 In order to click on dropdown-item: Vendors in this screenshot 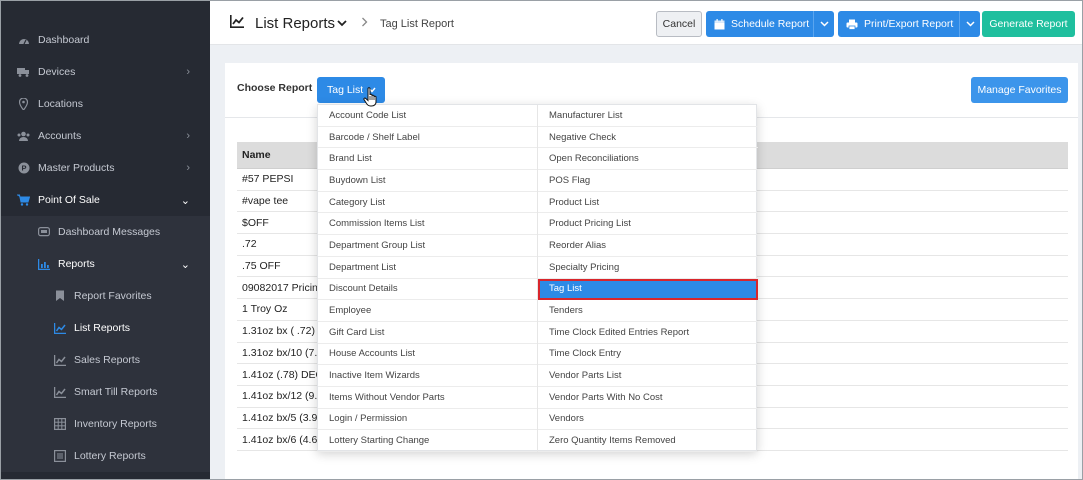, I will do `click(648, 420)`.